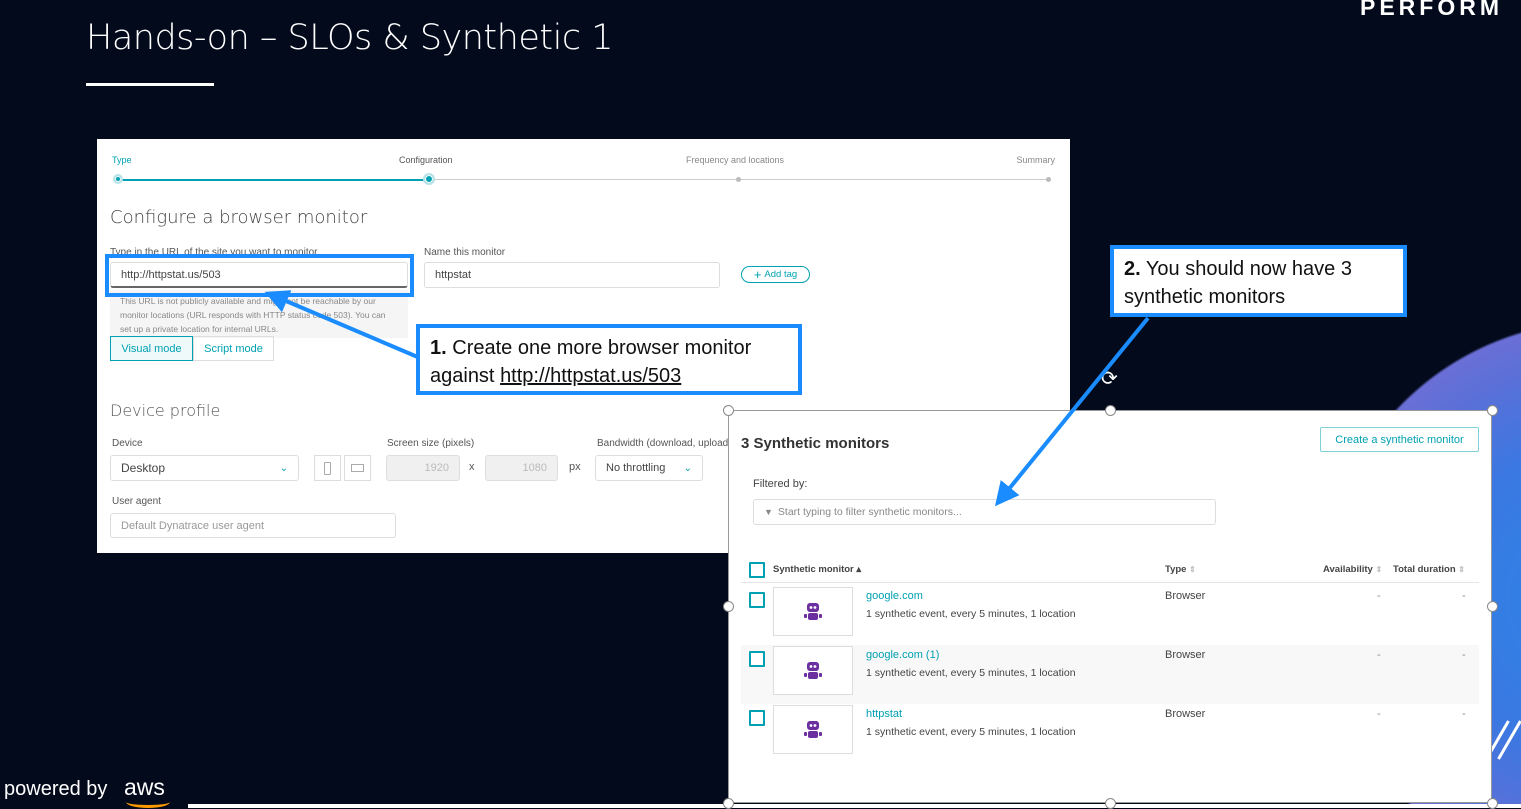 The image size is (1521, 809). Describe the element at coordinates (438, 348) in the screenshot. I see `callout-number: 1.` at that location.